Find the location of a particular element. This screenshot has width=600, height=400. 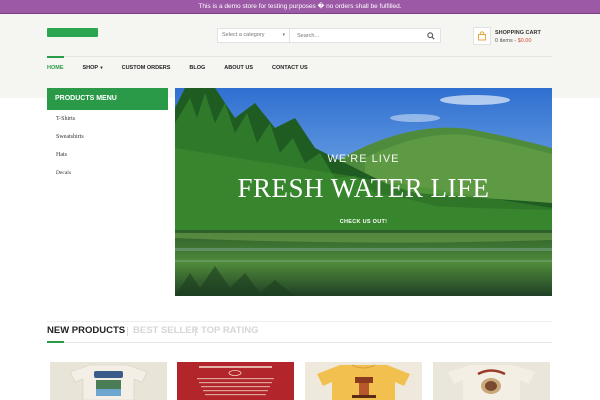

nav-item-label: HOME is located at coordinates (55, 68).